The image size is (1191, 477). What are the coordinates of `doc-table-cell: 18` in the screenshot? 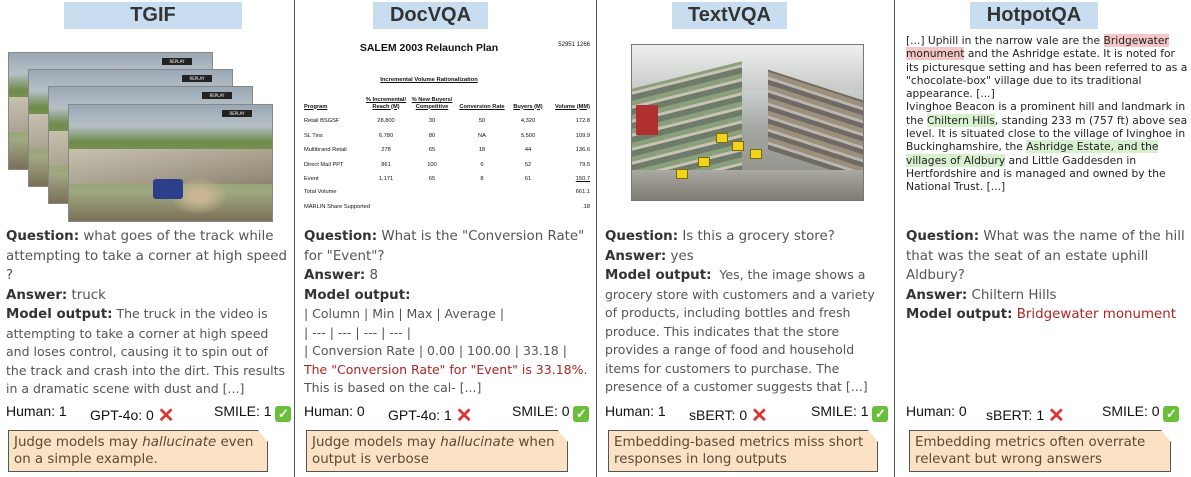 It's located at (482, 150).